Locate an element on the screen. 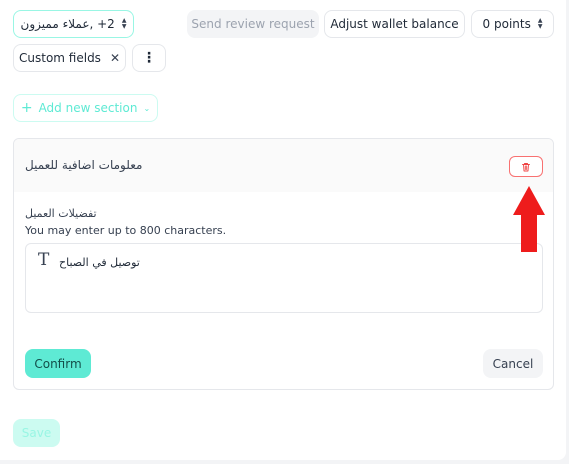 The height and width of the screenshot is (464, 569). customer-groups-select: 2+ ,عملاء مميزون ▲ ▼ is located at coordinates (73, 24).